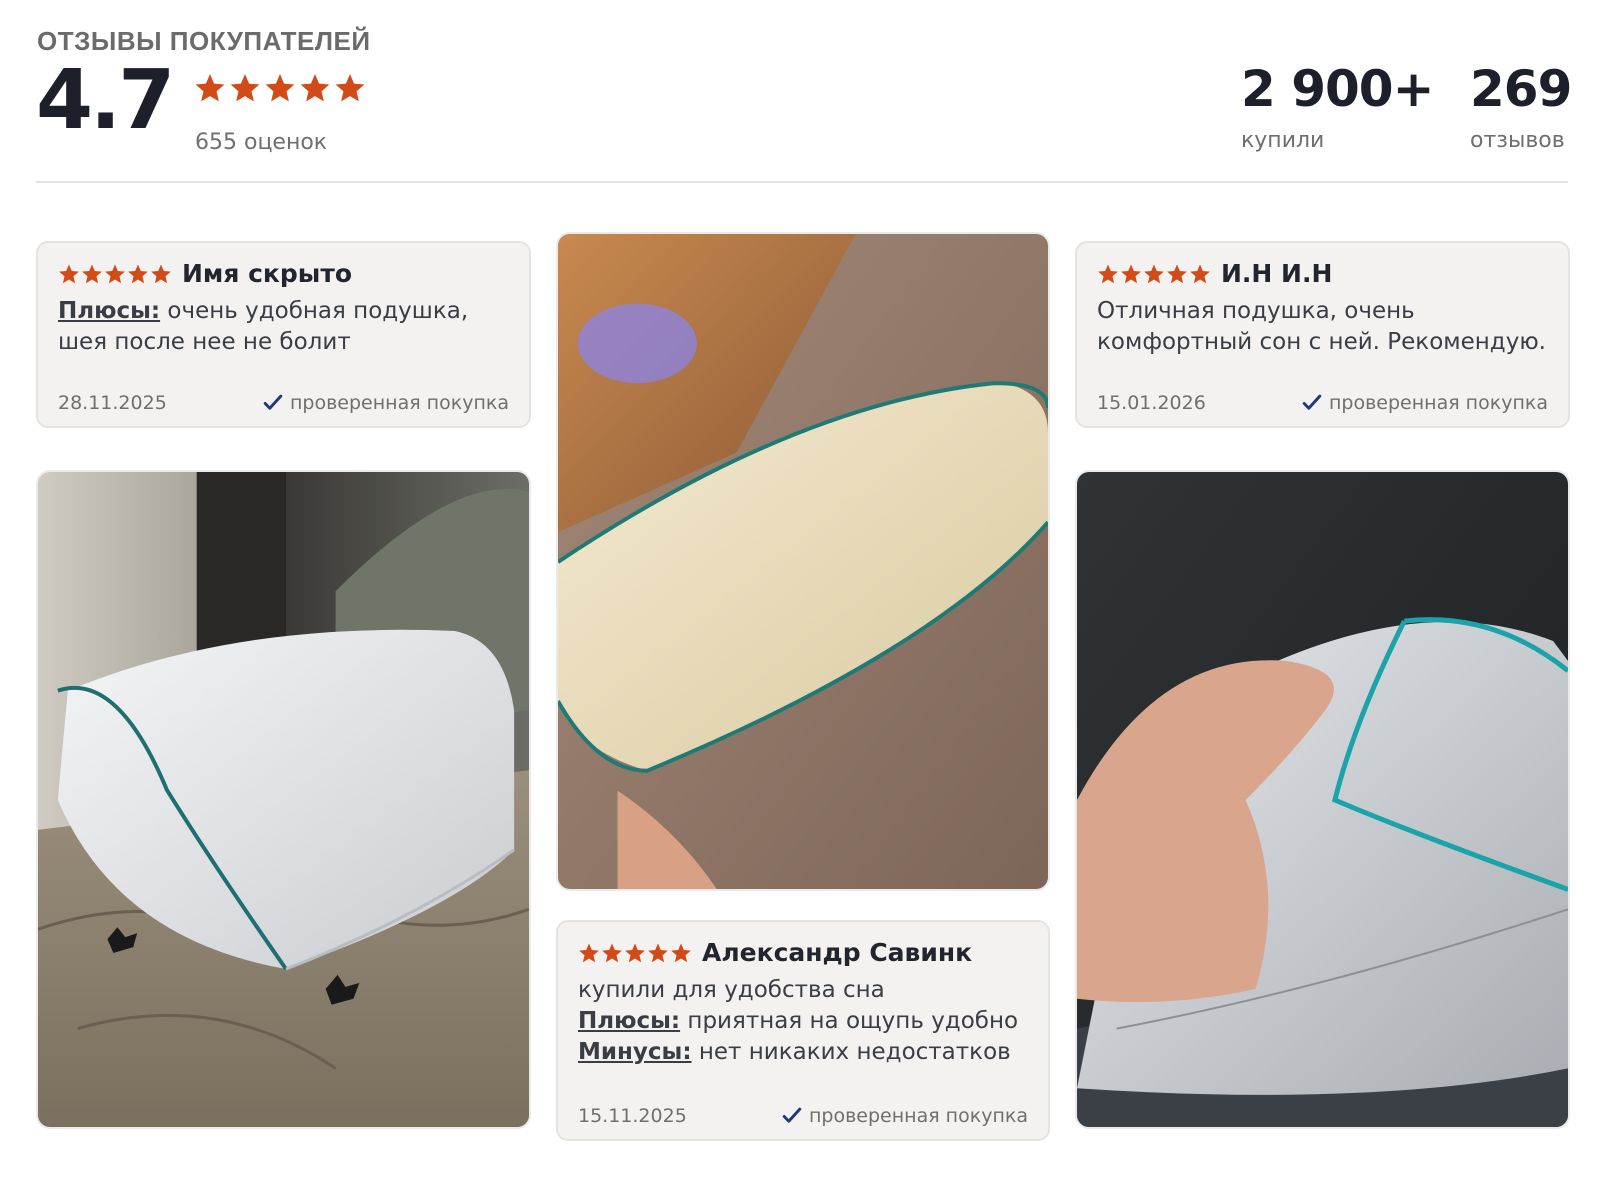  Describe the element at coordinates (261, 142) in the screenshot. I see `ratings-count: 655 оценок` at that location.